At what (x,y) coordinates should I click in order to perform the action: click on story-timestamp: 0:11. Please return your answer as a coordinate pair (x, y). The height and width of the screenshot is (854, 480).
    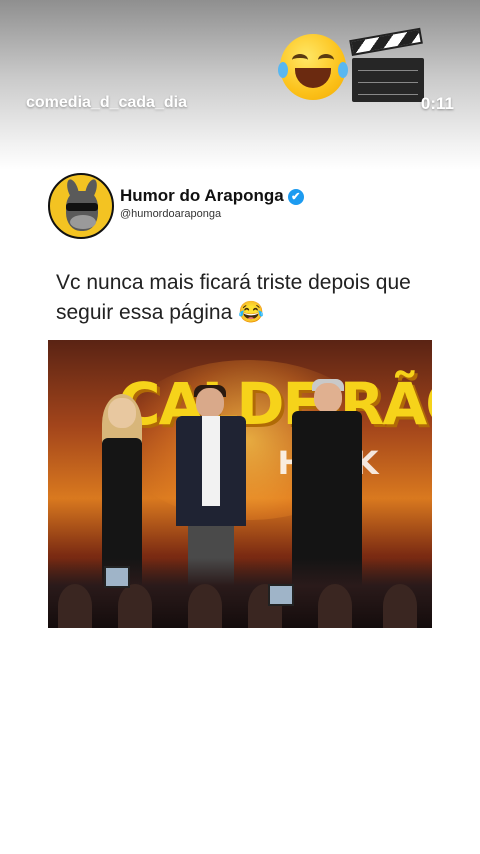
    Looking at the image, I should click on (437, 103).